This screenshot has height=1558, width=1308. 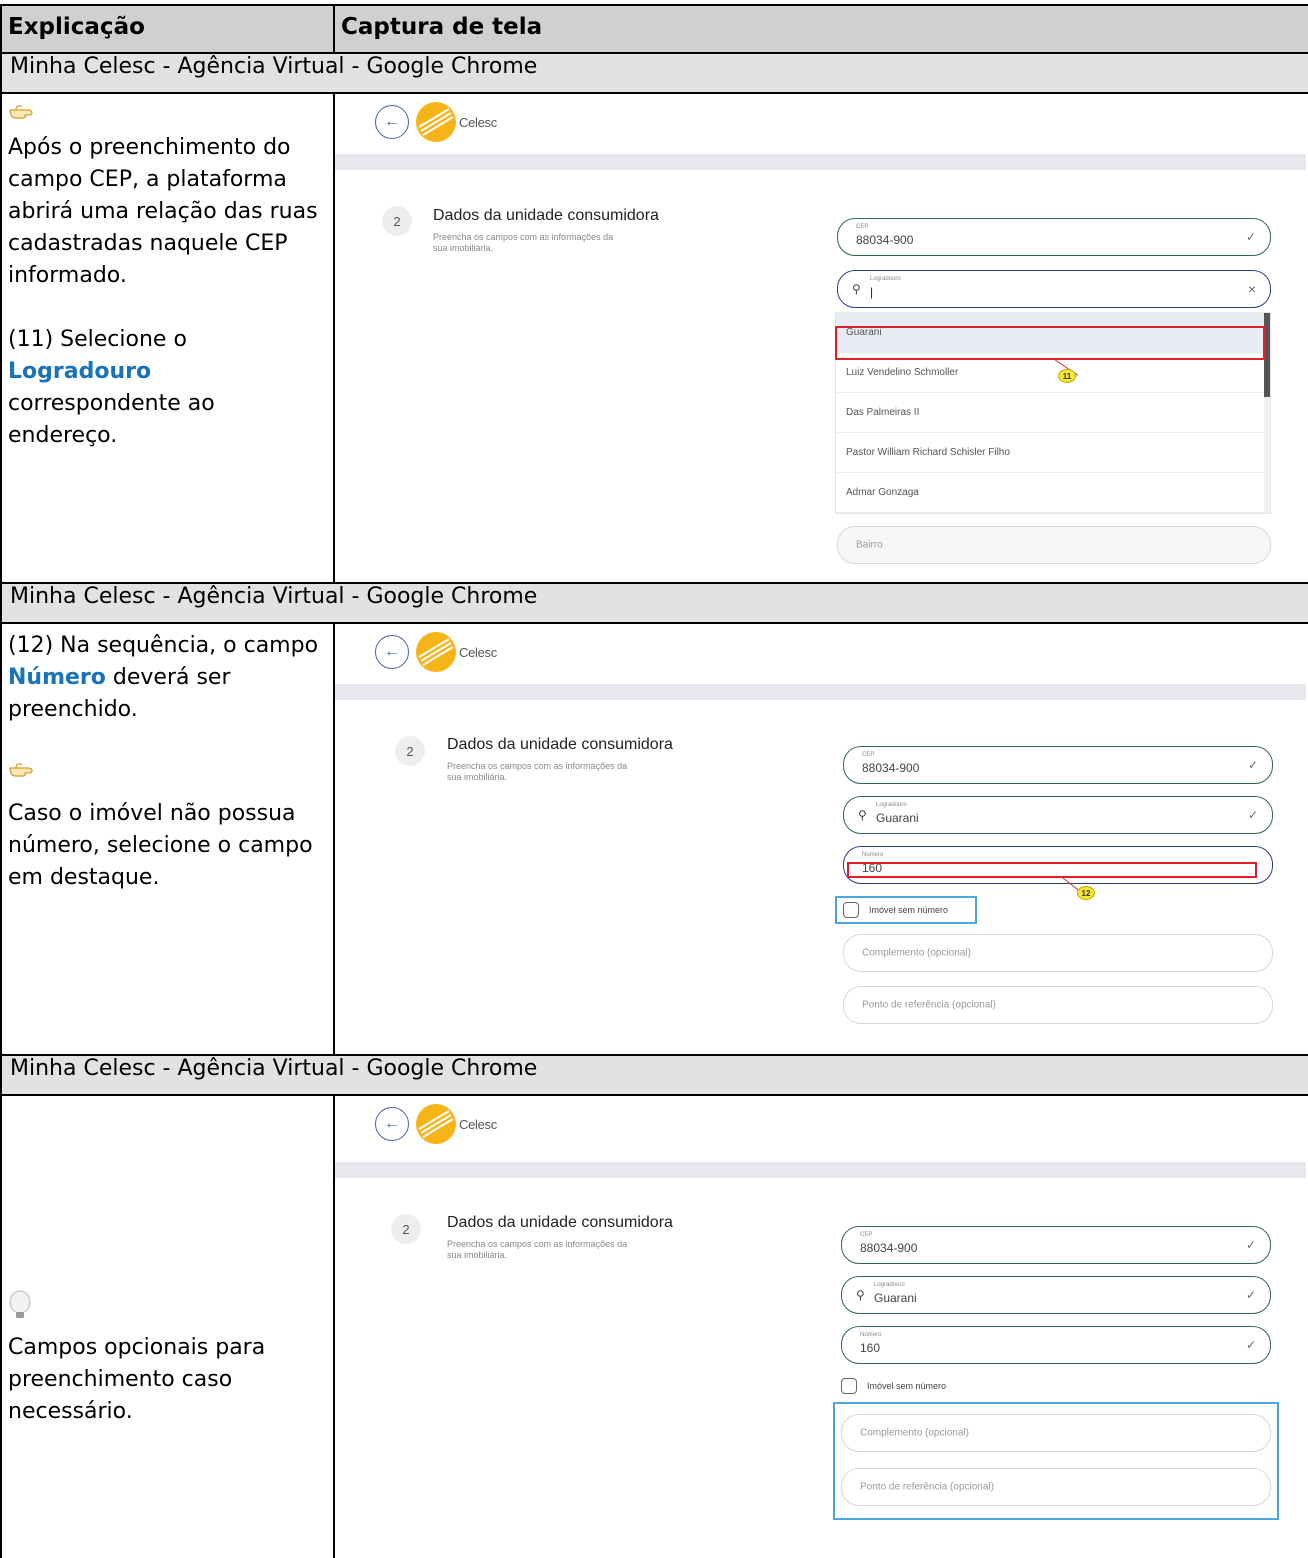 I want to click on bairro-placeholder: Bairro, so click(x=869, y=545).